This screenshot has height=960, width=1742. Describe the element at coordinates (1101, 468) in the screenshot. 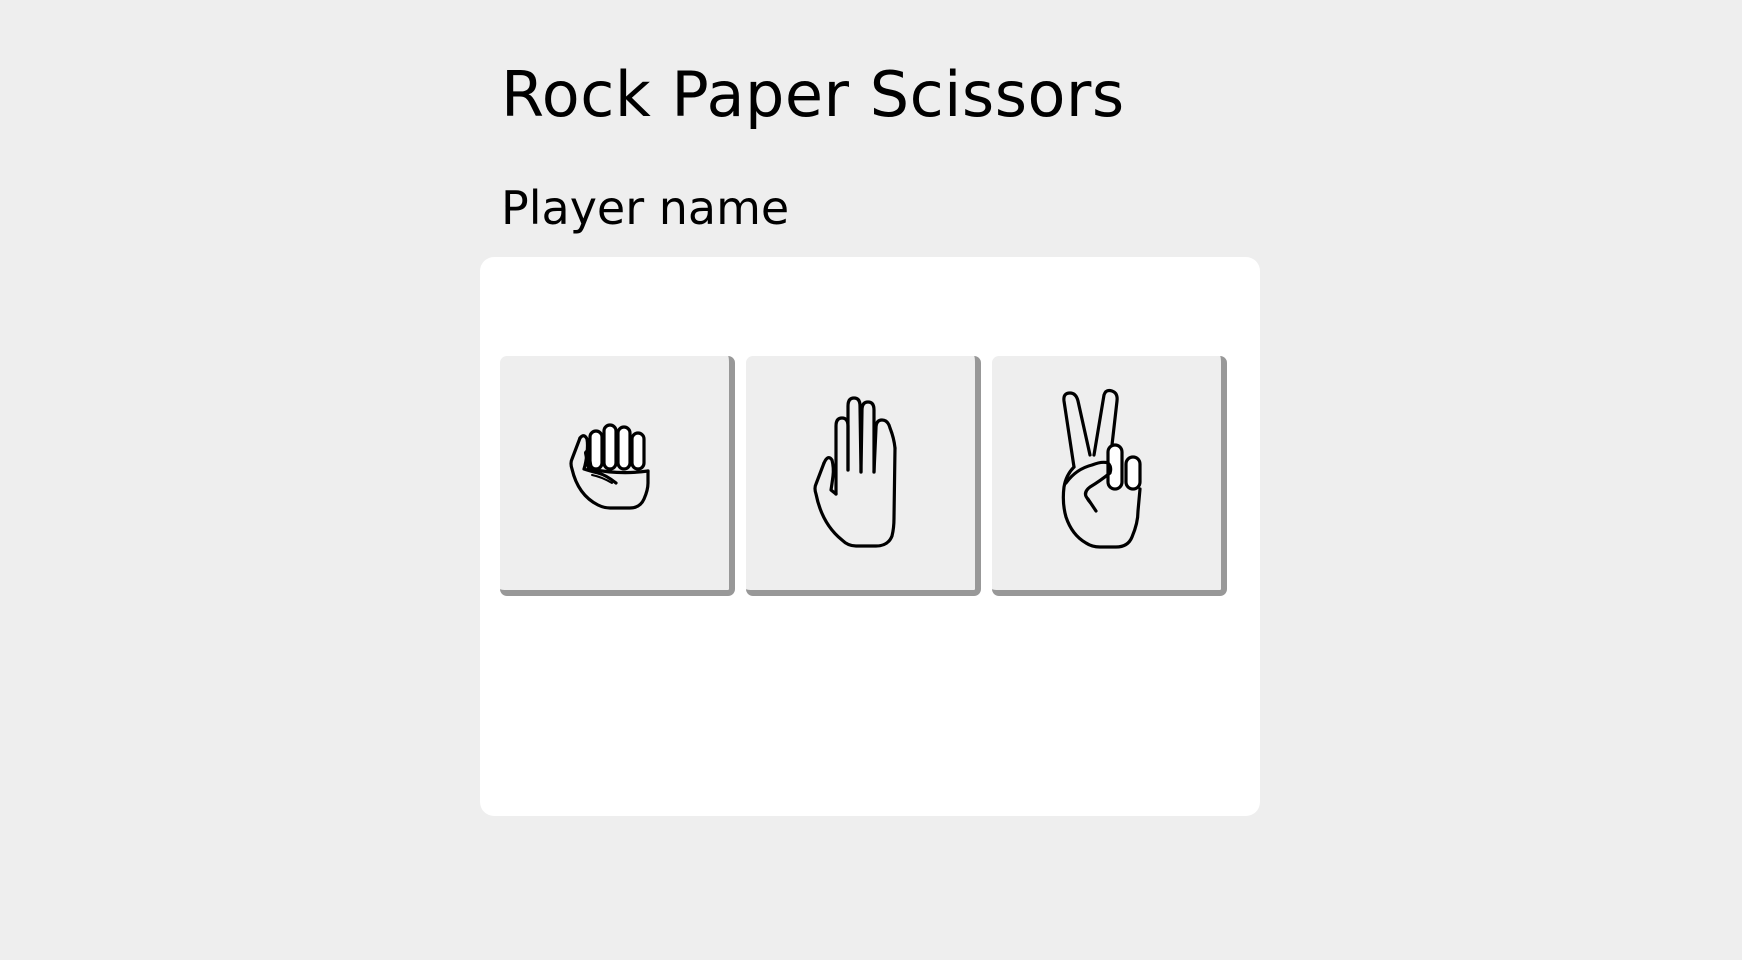

I see `peace-hand-icon` at that location.